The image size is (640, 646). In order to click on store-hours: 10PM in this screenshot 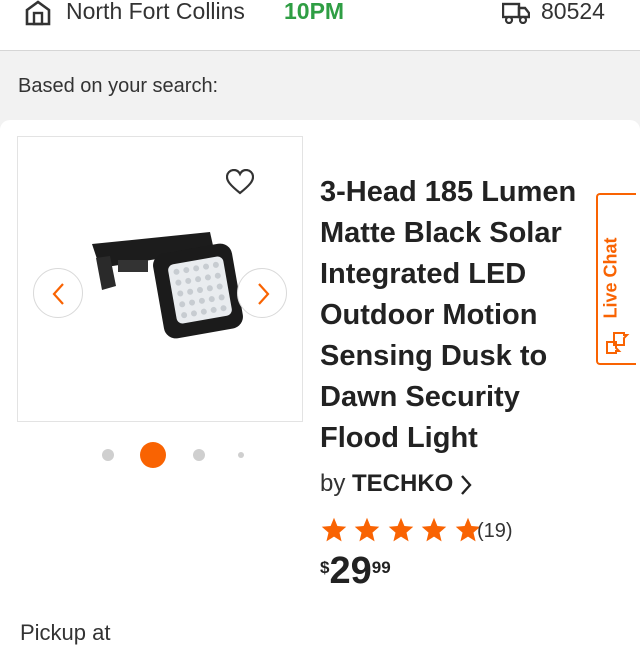, I will do `click(314, 12)`.